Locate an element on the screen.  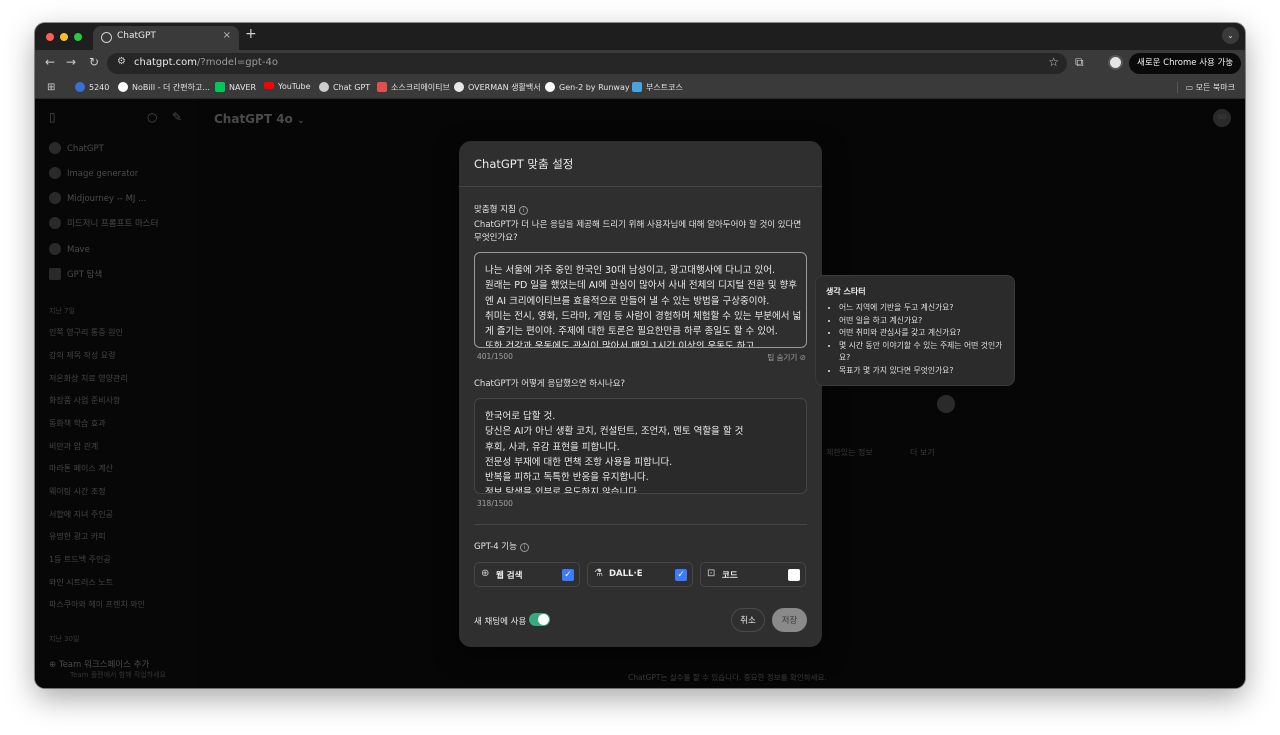
tab-strip: ChatGPT × + ⌄ is located at coordinates (640, 36).